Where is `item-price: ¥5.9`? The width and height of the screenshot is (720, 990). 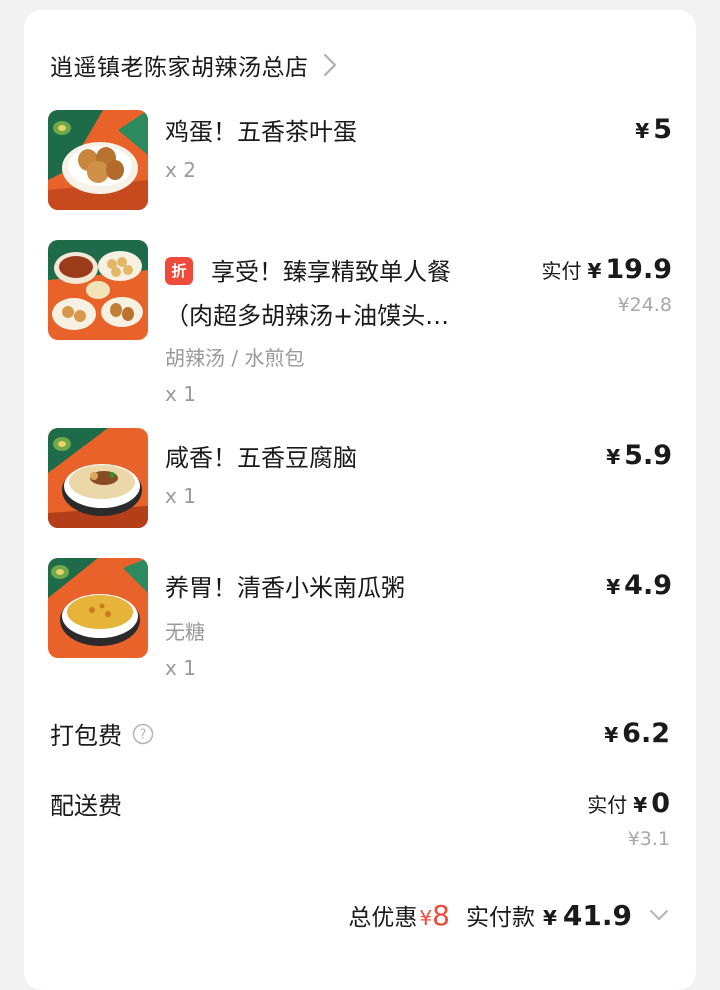 item-price: ¥5.9 is located at coordinates (639, 456).